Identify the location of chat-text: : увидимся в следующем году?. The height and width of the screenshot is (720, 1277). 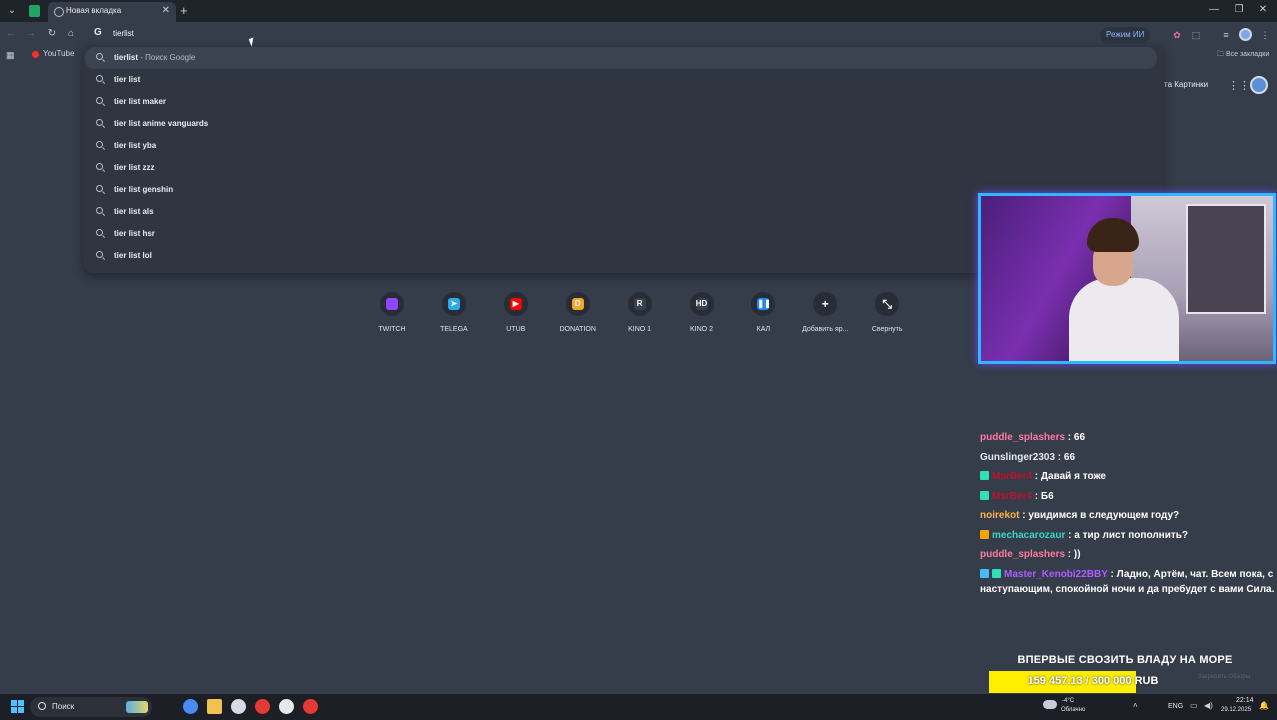
(1099, 515).